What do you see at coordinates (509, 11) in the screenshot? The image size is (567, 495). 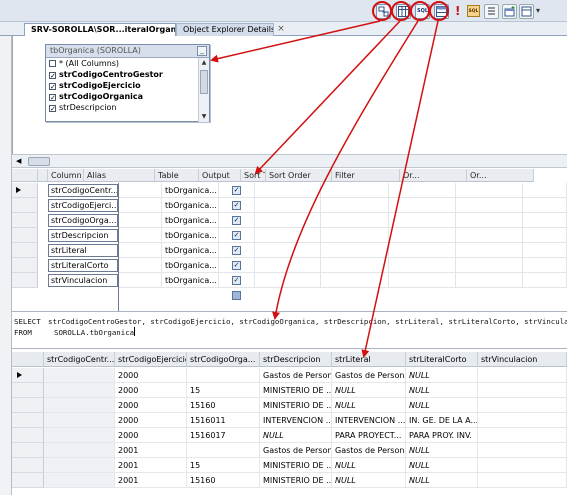 I see `add-table-button` at bounding box center [509, 11].